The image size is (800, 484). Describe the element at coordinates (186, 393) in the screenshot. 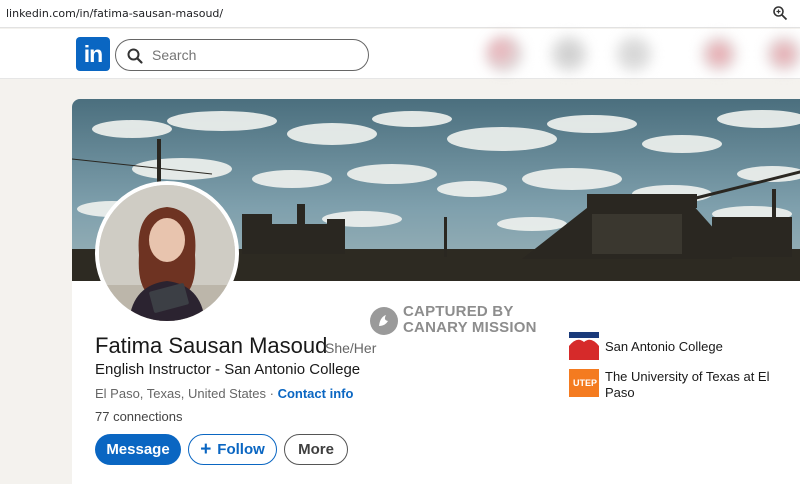

I see `profile-location: El Paso, Texas, United States ·` at that location.